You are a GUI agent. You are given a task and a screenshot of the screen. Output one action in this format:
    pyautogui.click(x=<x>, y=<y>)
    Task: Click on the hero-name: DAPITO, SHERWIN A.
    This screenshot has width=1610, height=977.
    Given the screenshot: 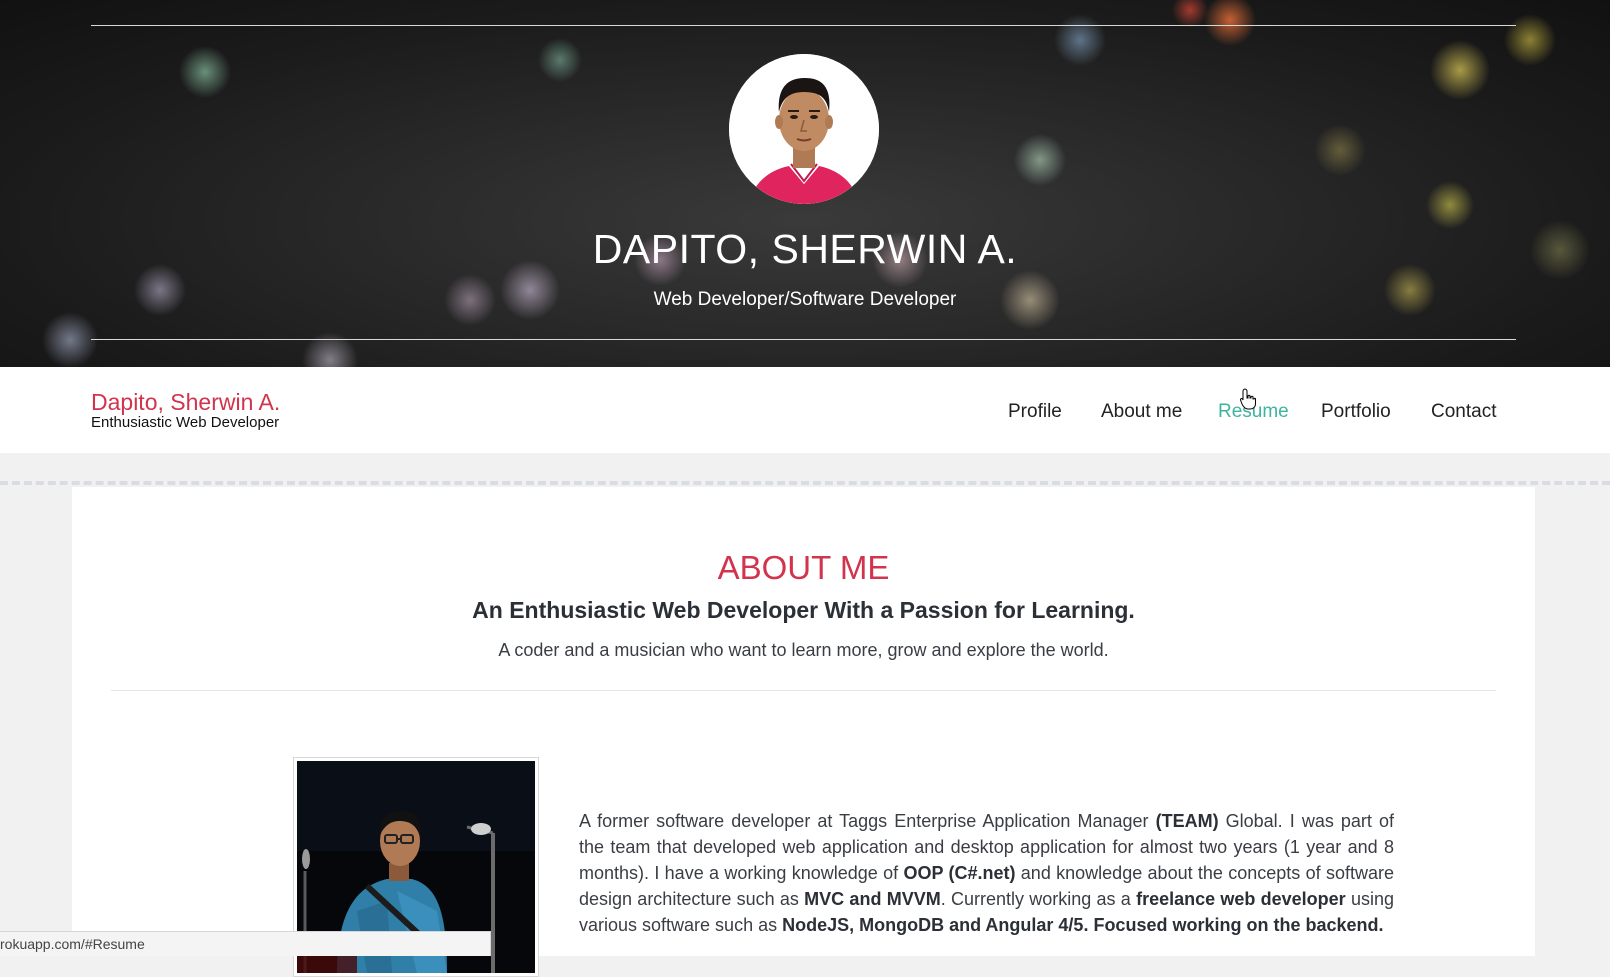 What is the action you would take?
    pyautogui.click(x=805, y=249)
    